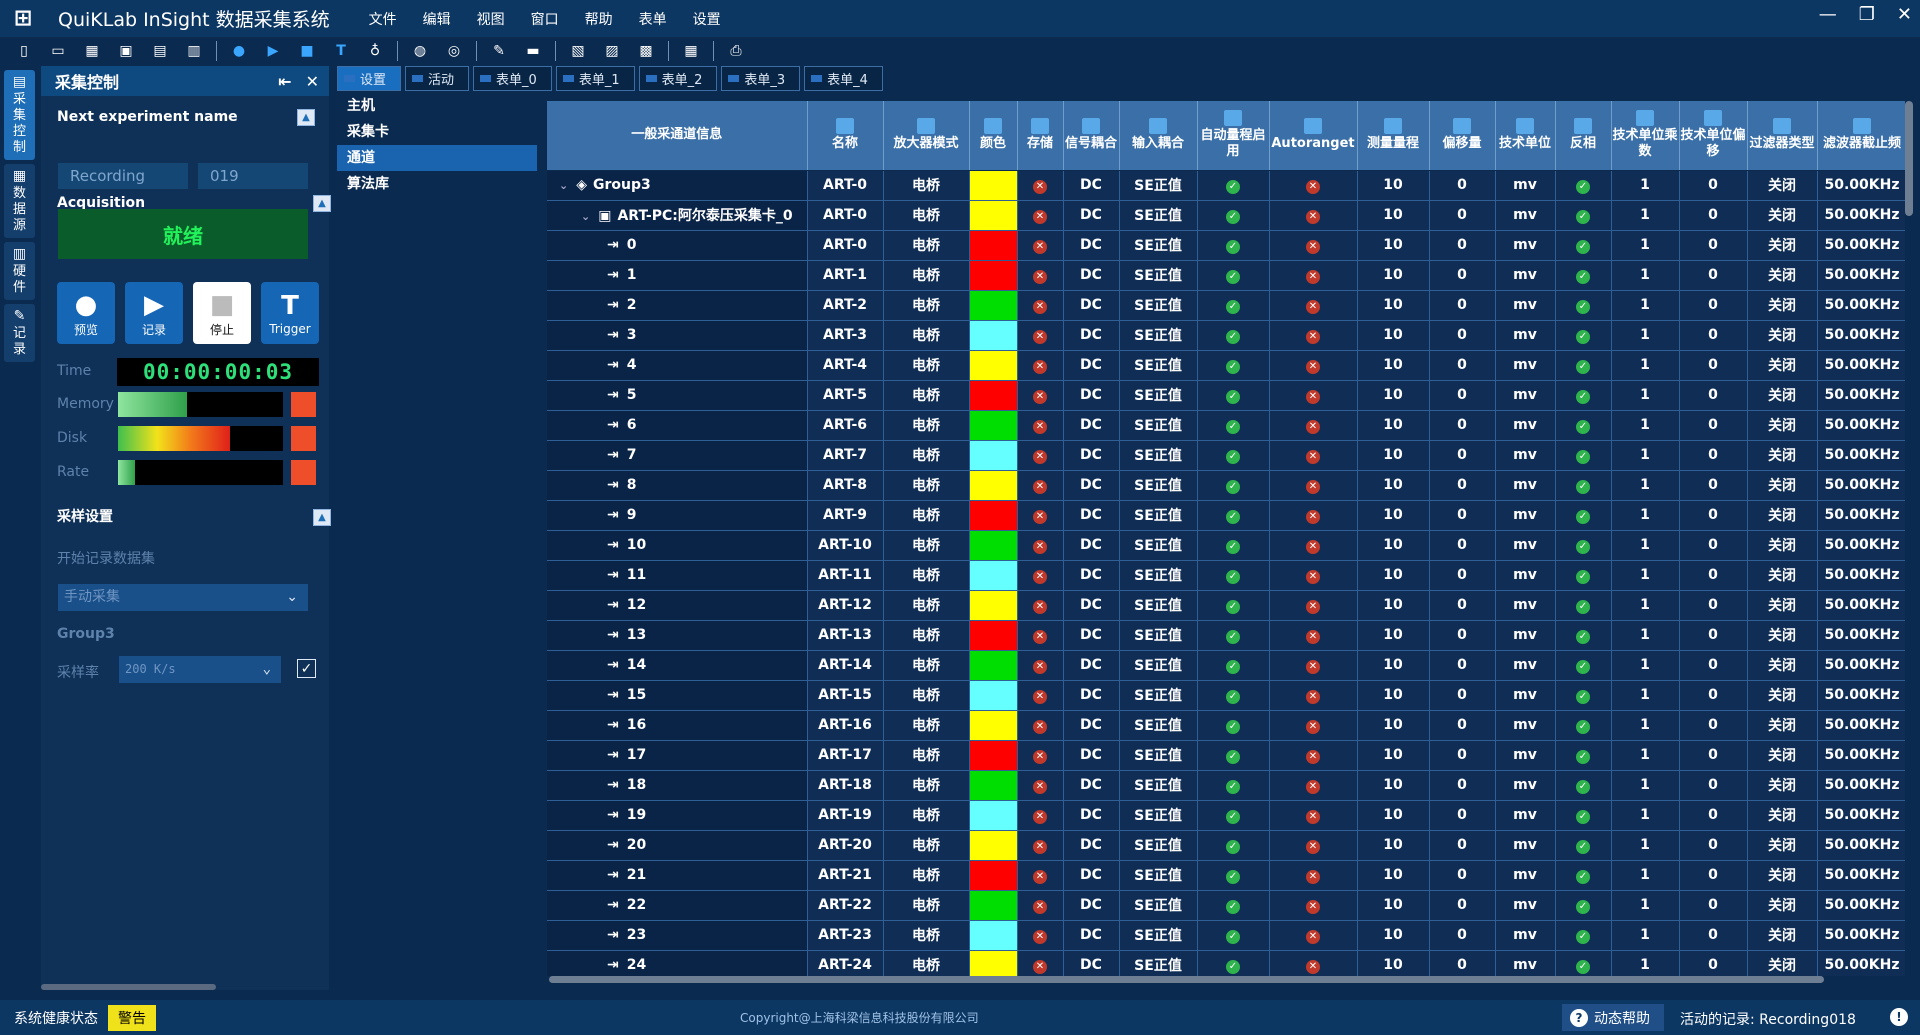 The height and width of the screenshot is (1035, 1920). What do you see at coordinates (1861, 136) in the screenshot?
I see `col-cutoff: 滤波器截止频` at bounding box center [1861, 136].